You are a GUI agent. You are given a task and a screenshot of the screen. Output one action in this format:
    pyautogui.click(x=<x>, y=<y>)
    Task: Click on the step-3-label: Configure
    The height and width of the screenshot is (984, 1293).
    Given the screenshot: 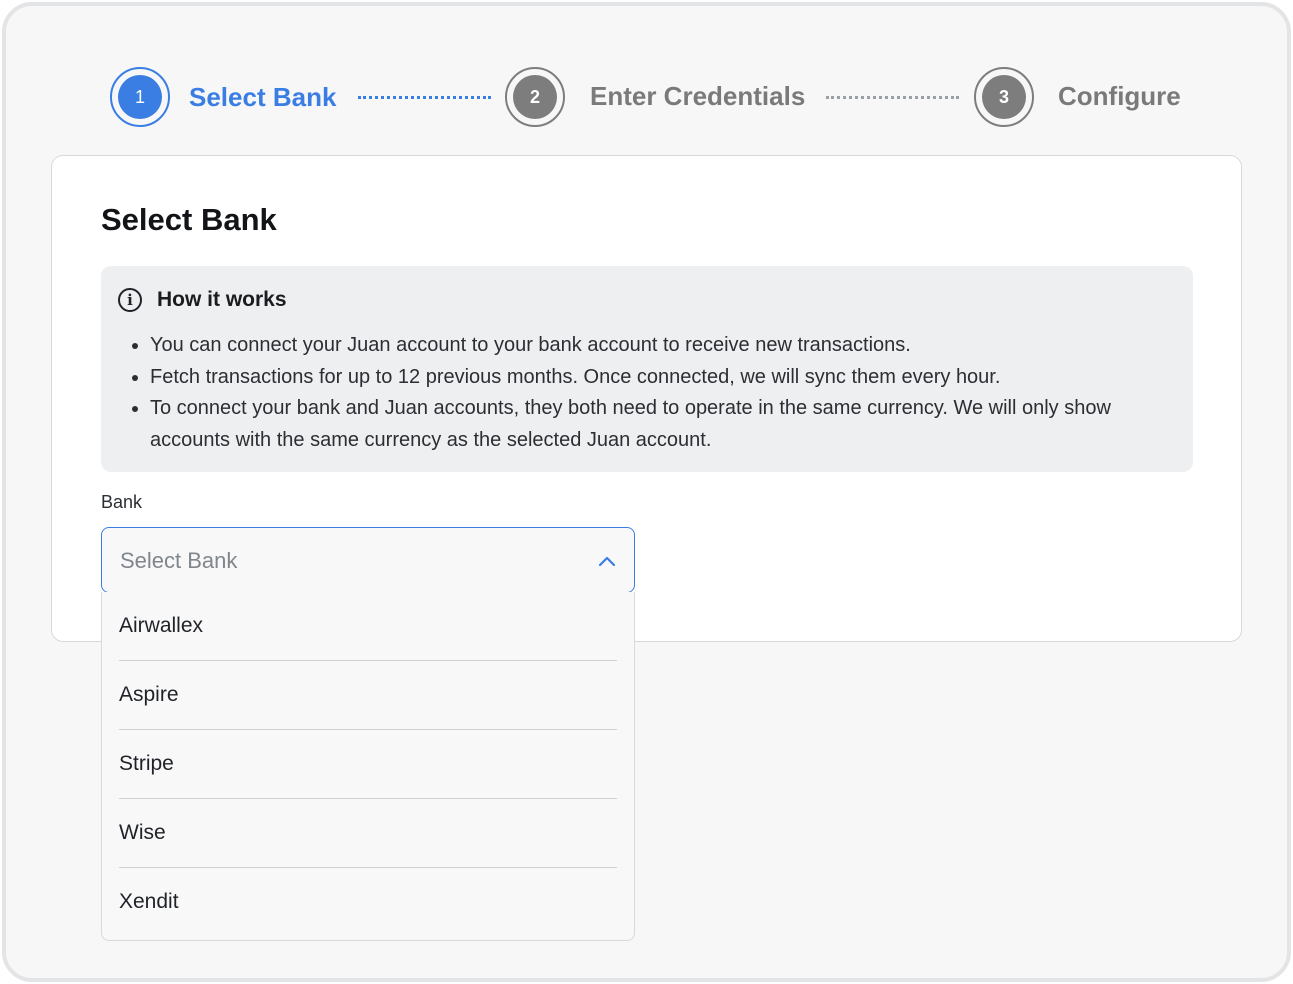 What is the action you would take?
    pyautogui.click(x=1119, y=96)
    